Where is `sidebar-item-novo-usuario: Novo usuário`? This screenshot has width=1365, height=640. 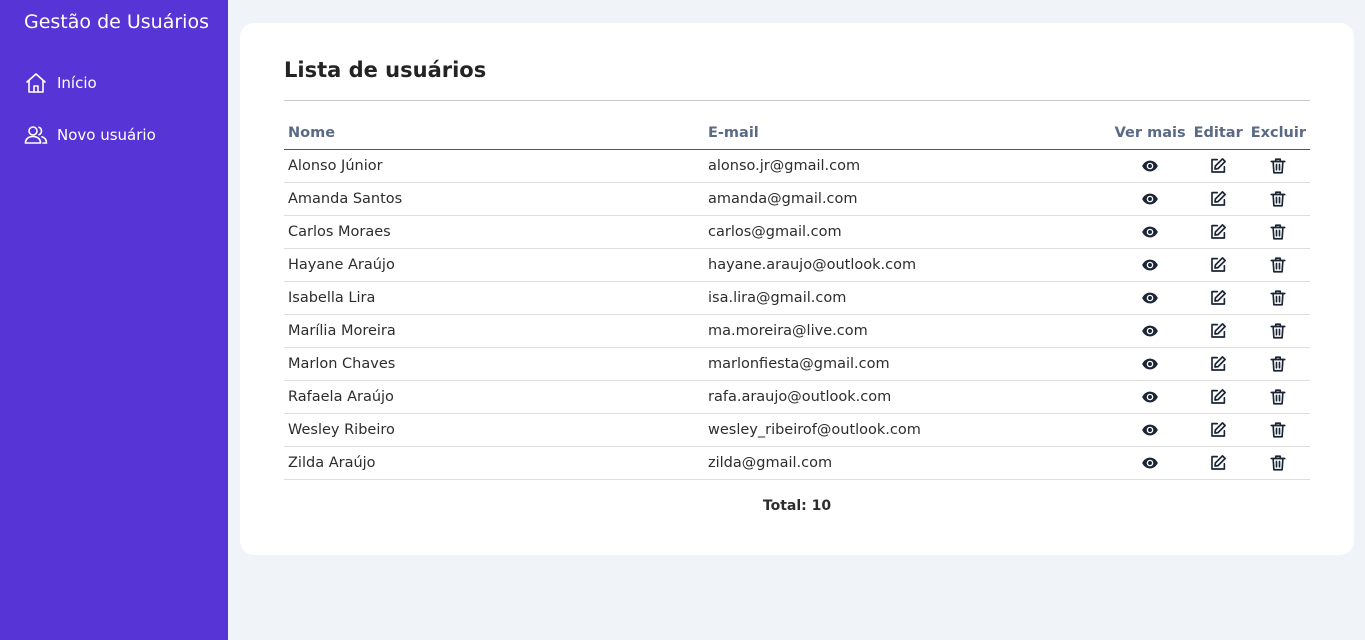
sidebar-item-novo-usuario: Novo usuário is located at coordinates (90, 135).